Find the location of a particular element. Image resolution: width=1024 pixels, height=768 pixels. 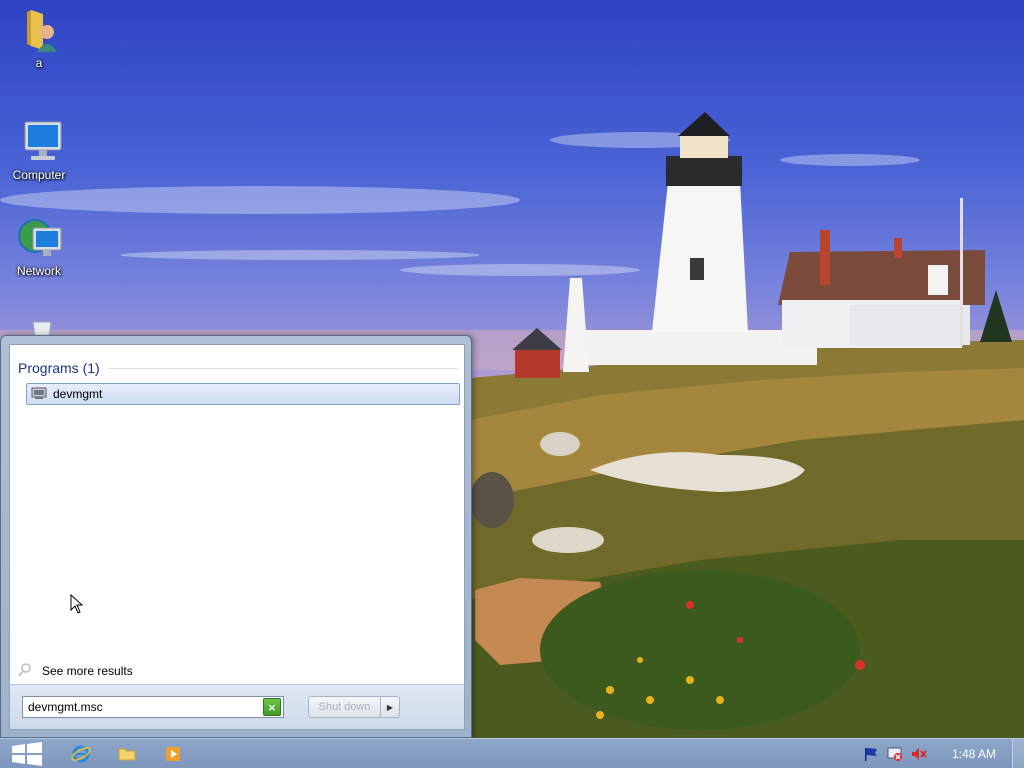

media-player-icon is located at coordinates (173, 754).